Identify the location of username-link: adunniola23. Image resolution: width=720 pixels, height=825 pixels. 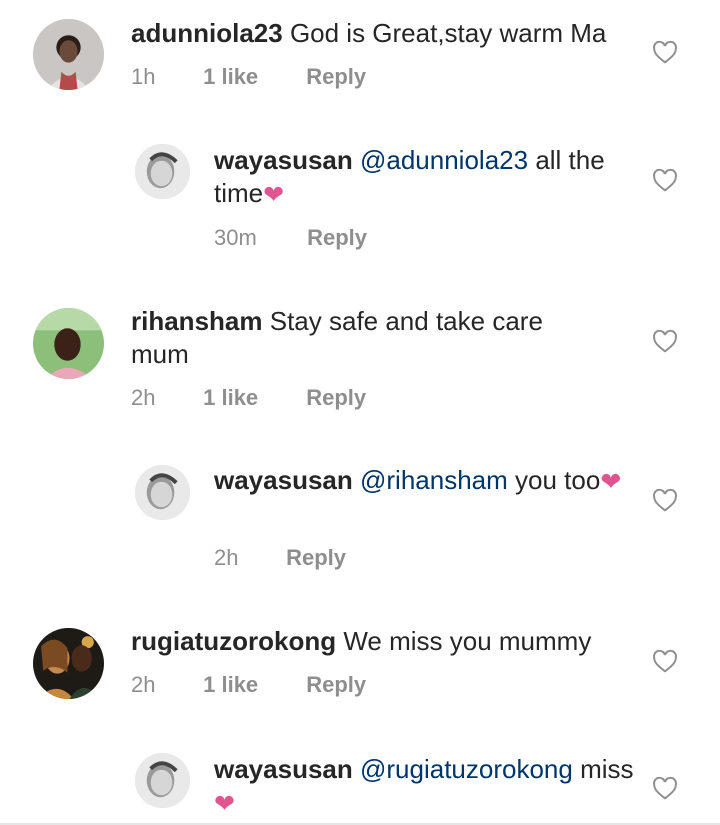
(207, 33).